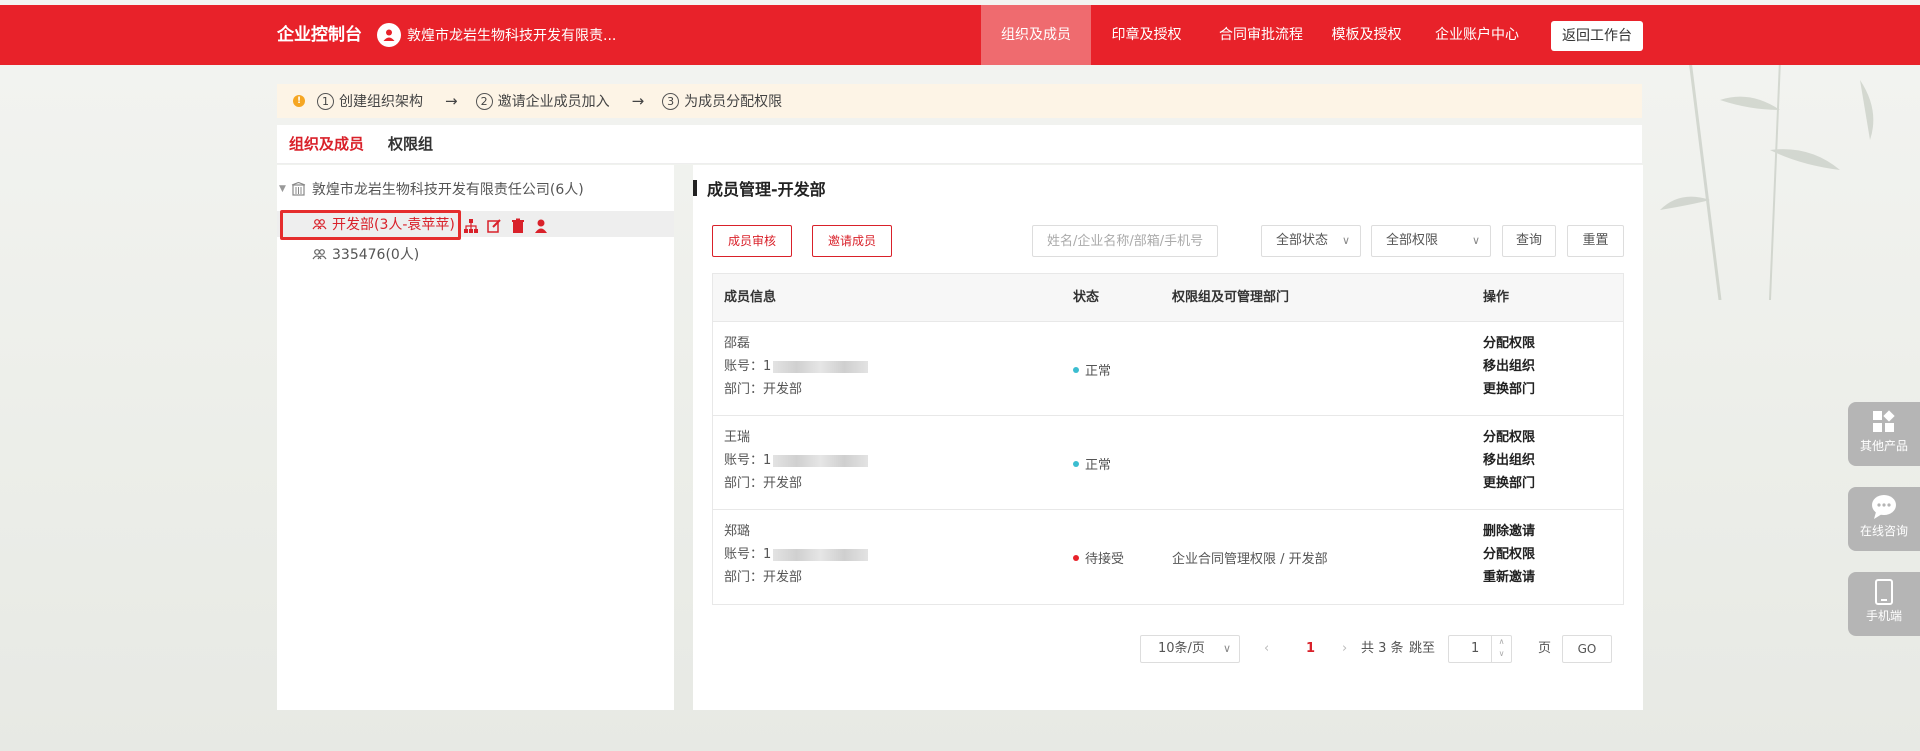  What do you see at coordinates (370, 225) in the screenshot?
I see `highlight-box` at bounding box center [370, 225].